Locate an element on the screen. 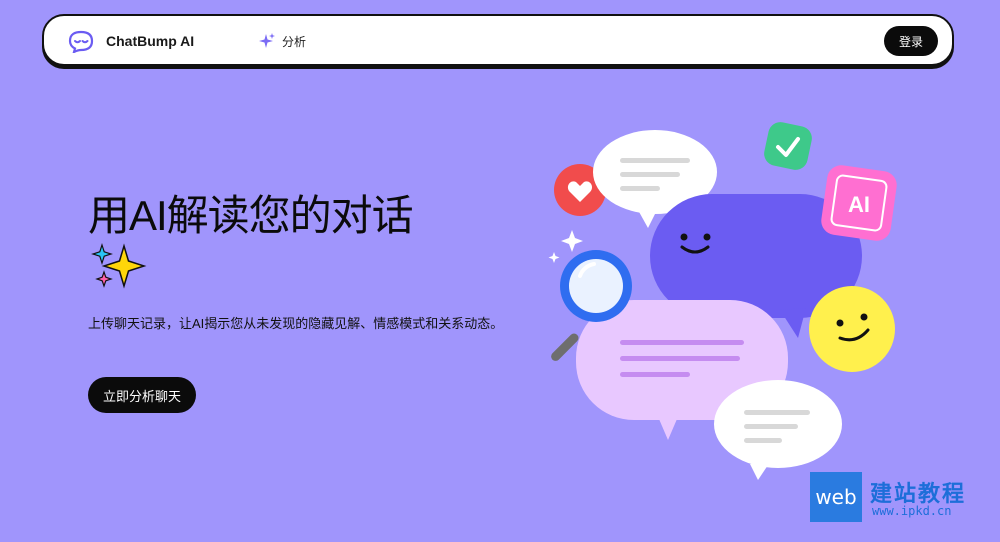  bottom-speech-bubble is located at coordinates (778, 430).